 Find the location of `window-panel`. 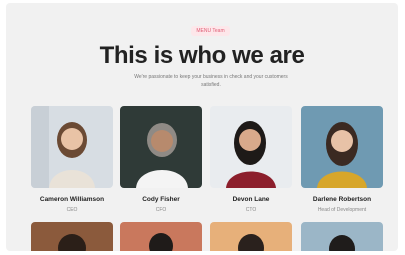

window-panel is located at coordinates (40, 147).